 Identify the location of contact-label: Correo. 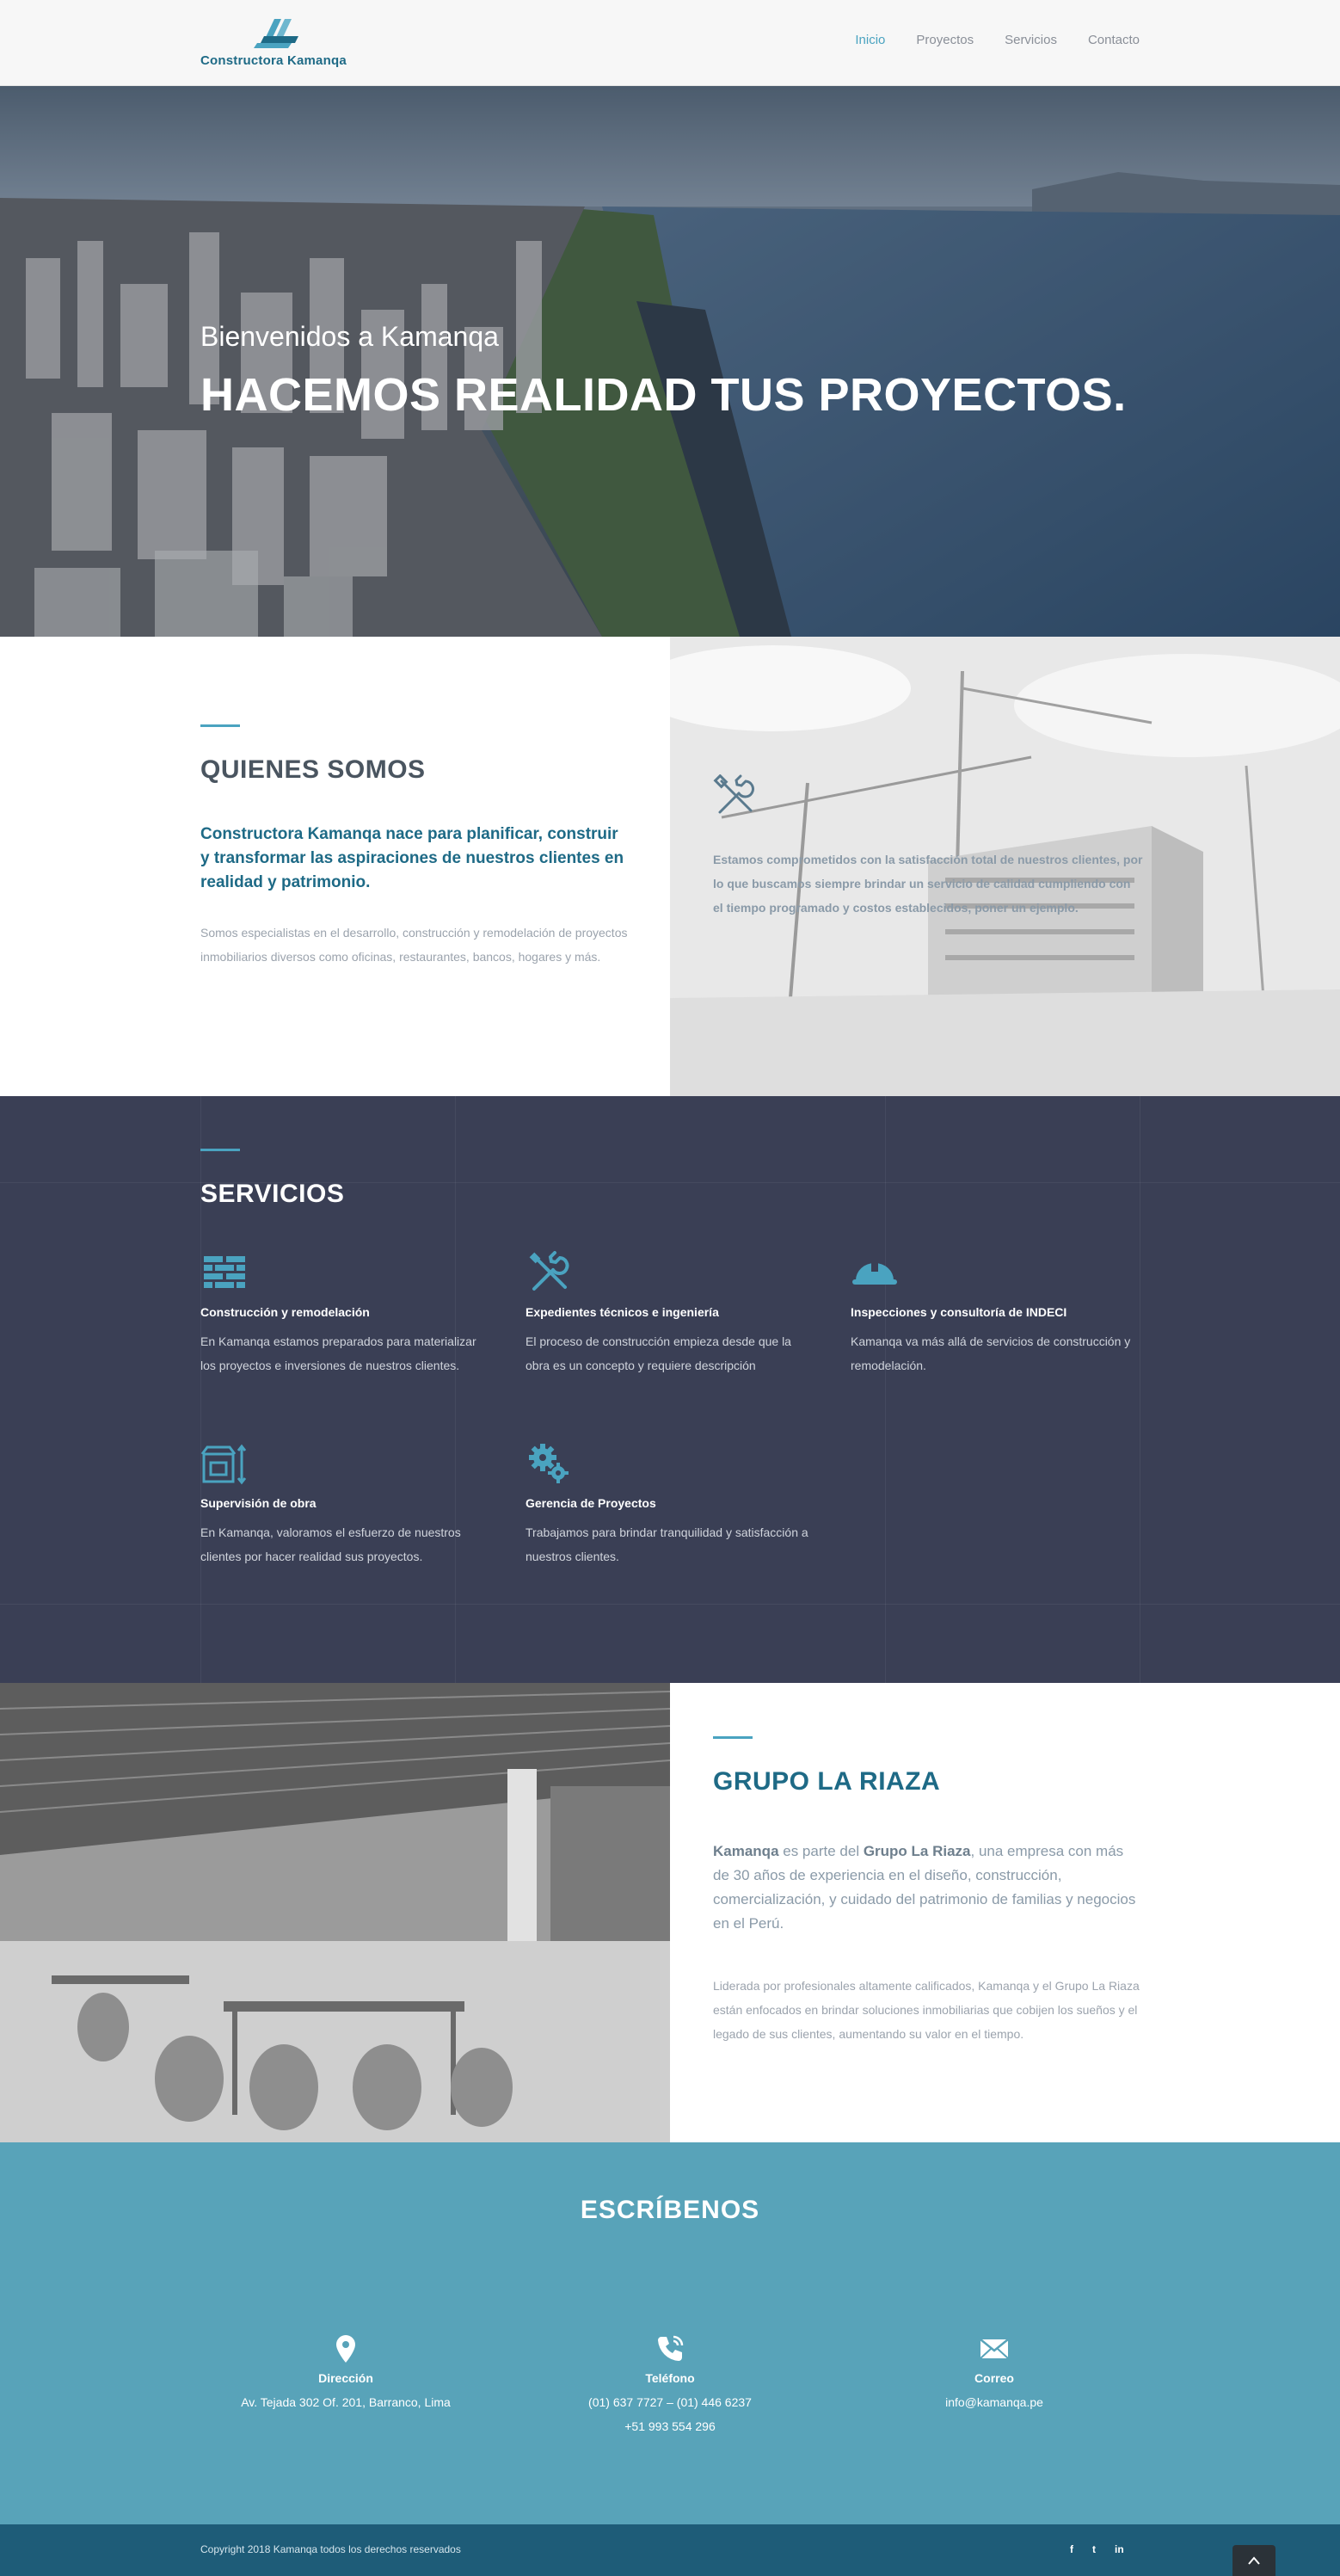
(994, 2378).